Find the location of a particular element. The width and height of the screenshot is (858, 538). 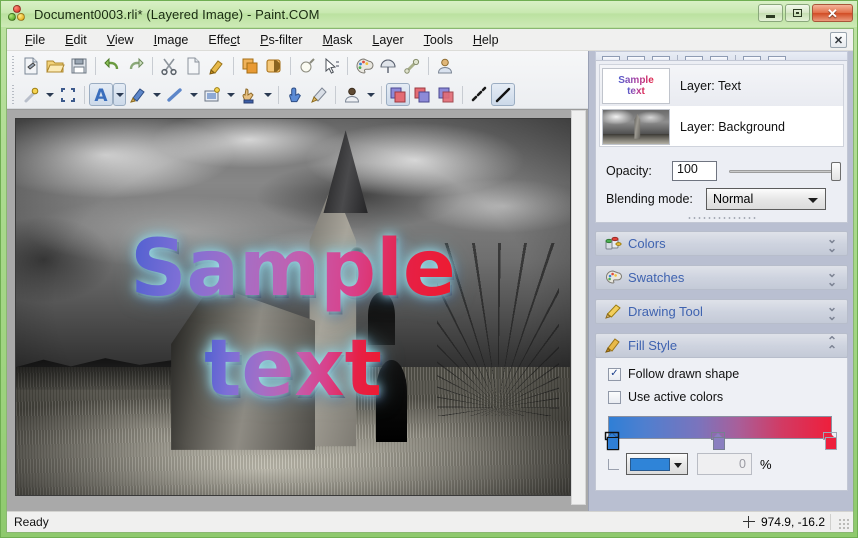

text-tool-dropdown is located at coordinates (119, 94).